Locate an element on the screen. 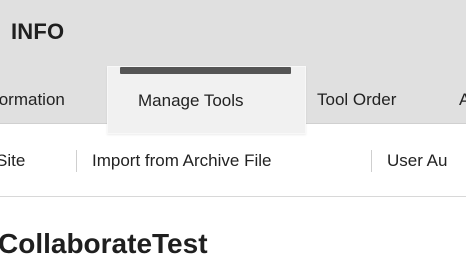 Image resolution: width=466 pixels, height=264 pixels. site-title: CollaborateTest is located at coordinates (104, 243).